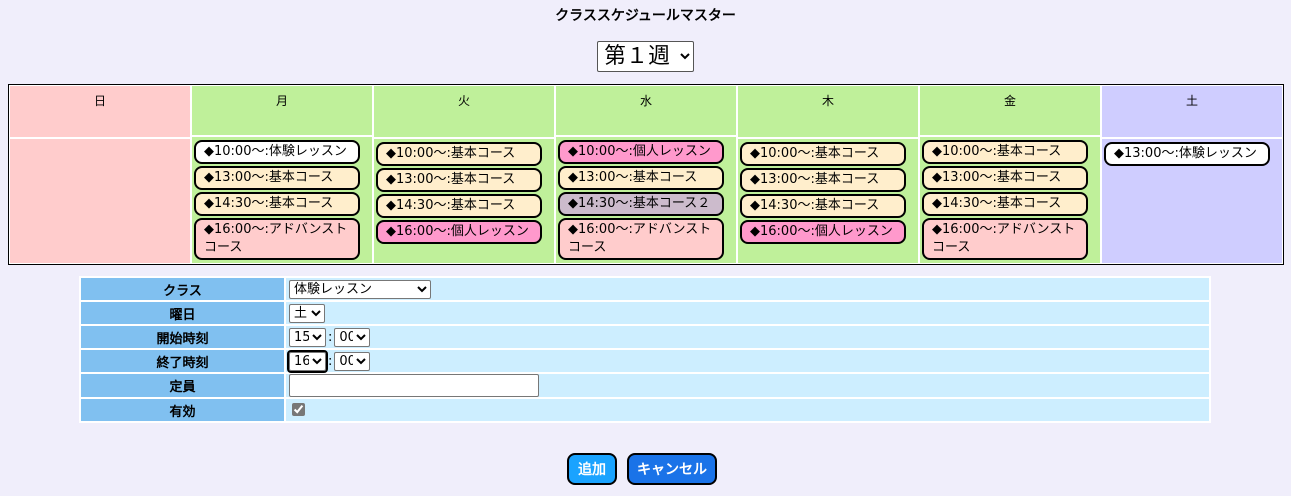 The width and height of the screenshot is (1291, 496). I want to click on start-time-label: 開始時刻, so click(182, 337).